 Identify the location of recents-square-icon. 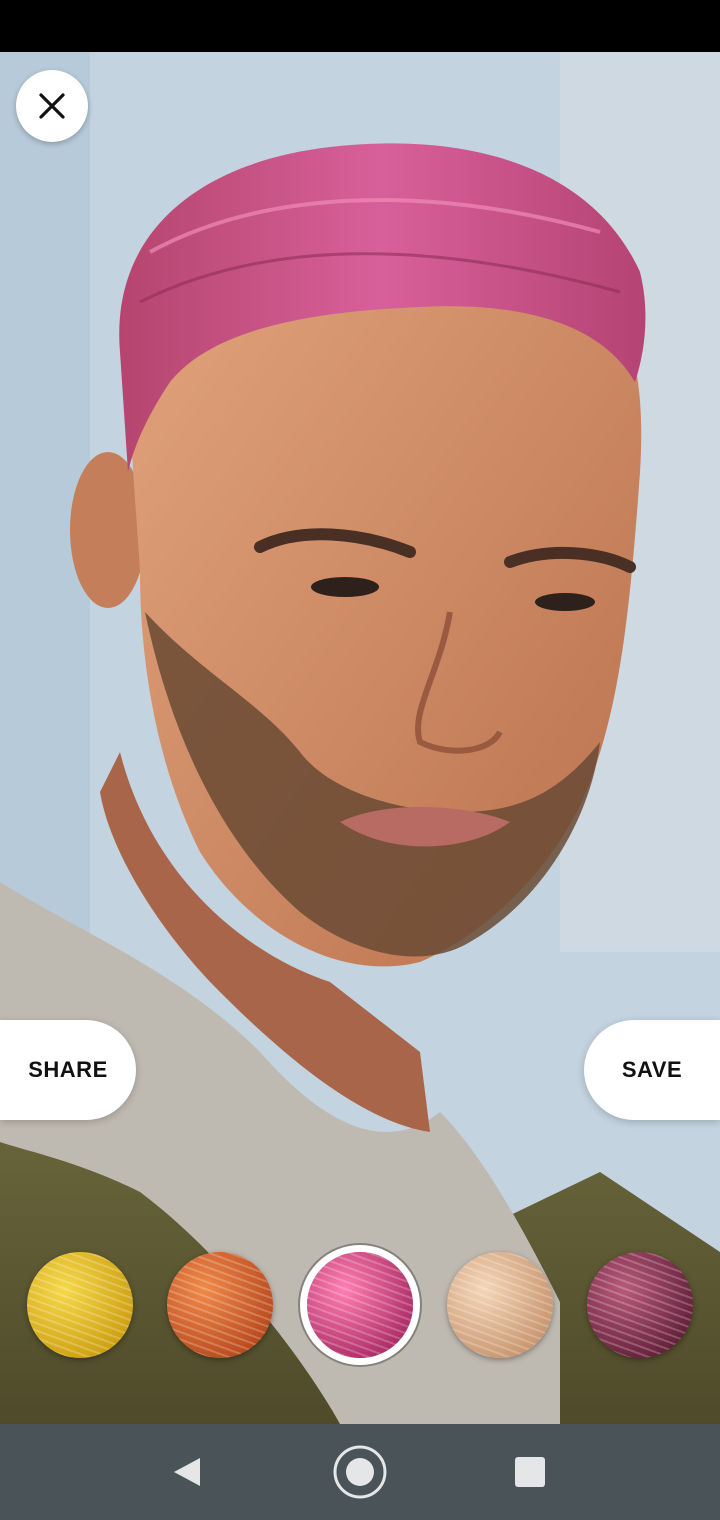
(530, 1474).